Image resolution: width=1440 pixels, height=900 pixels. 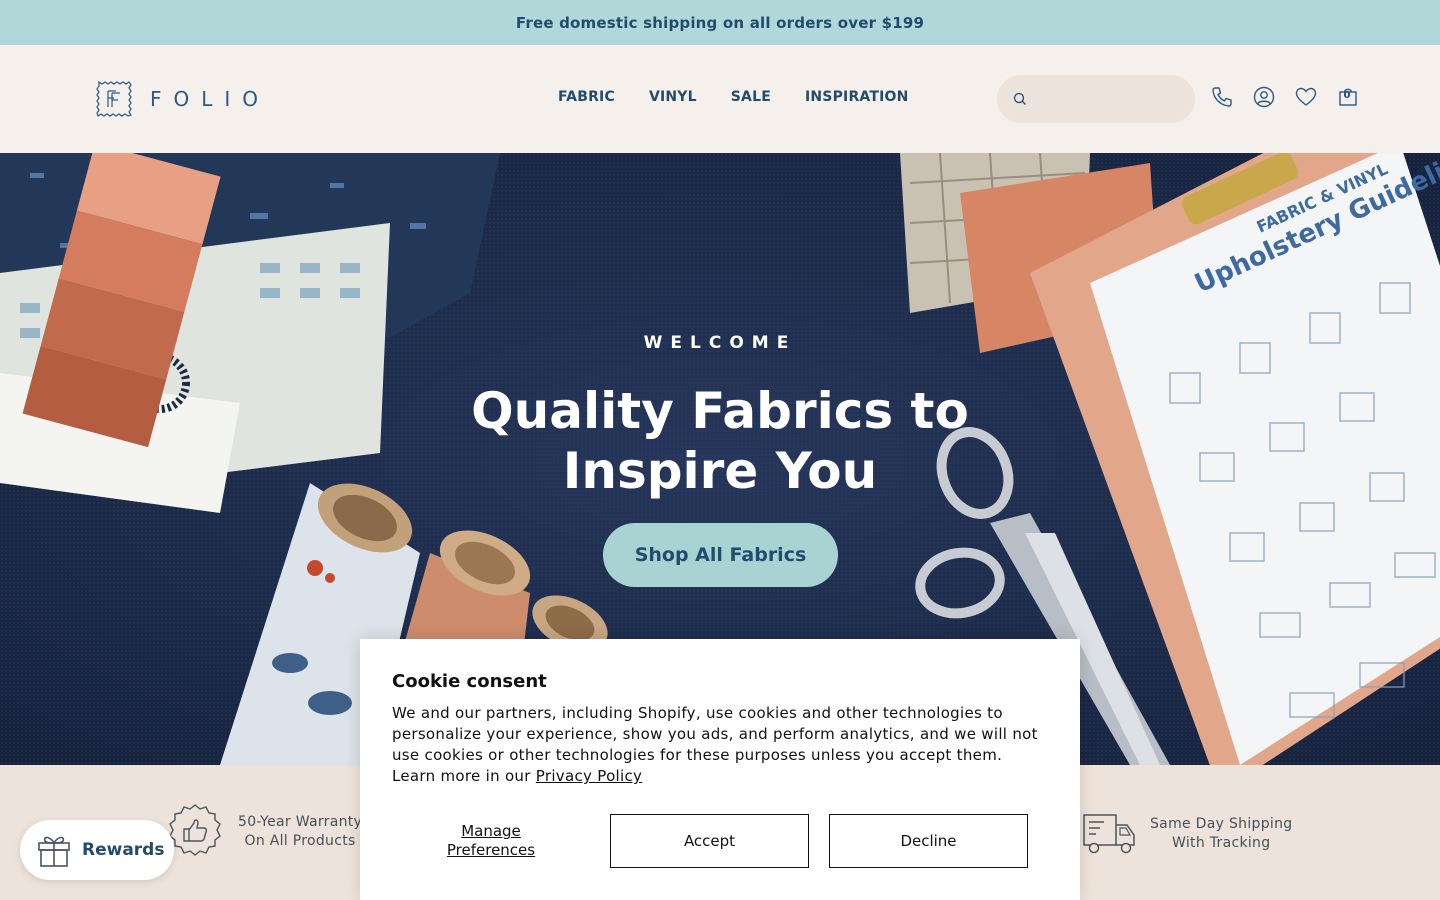 I want to click on bag-icon: 0, so click(x=1348, y=97).